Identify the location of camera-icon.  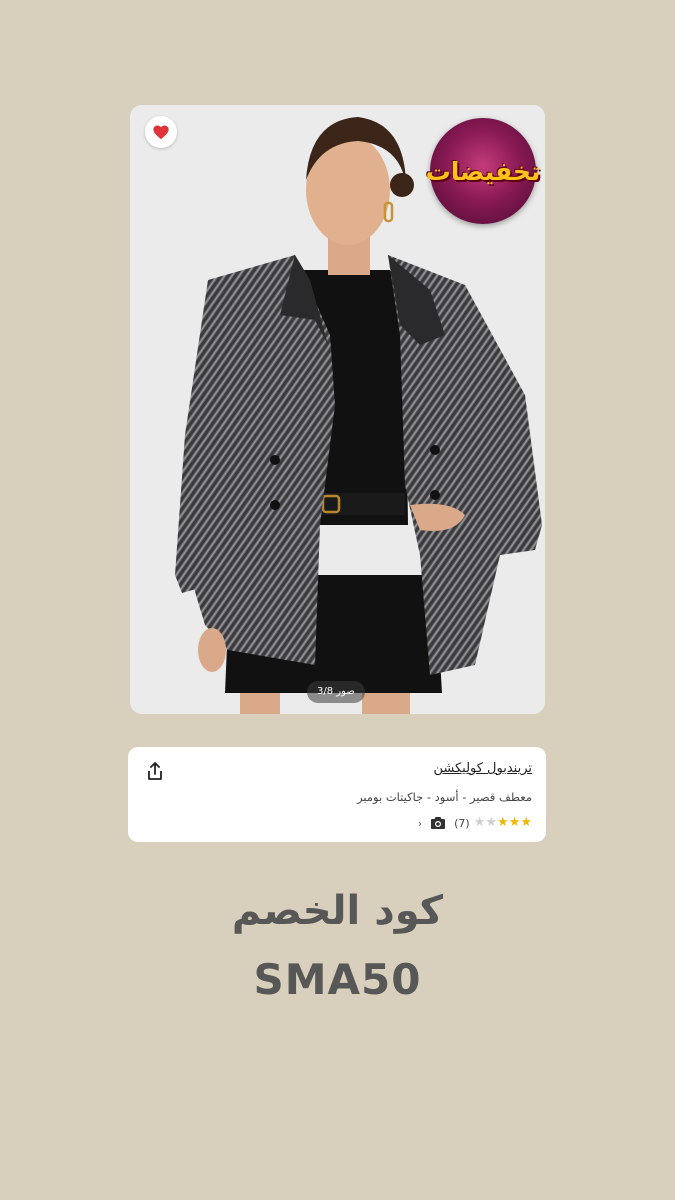
(438, 823).